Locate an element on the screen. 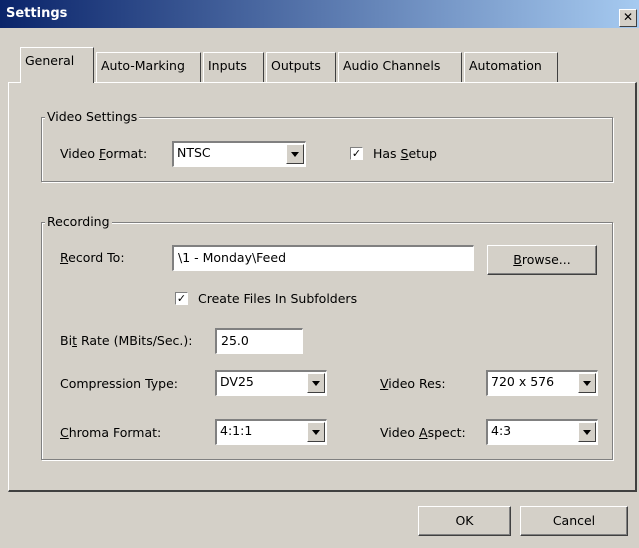 The image size is (639, 548). recording-legend: Recording is located at coordinates (78, 221).